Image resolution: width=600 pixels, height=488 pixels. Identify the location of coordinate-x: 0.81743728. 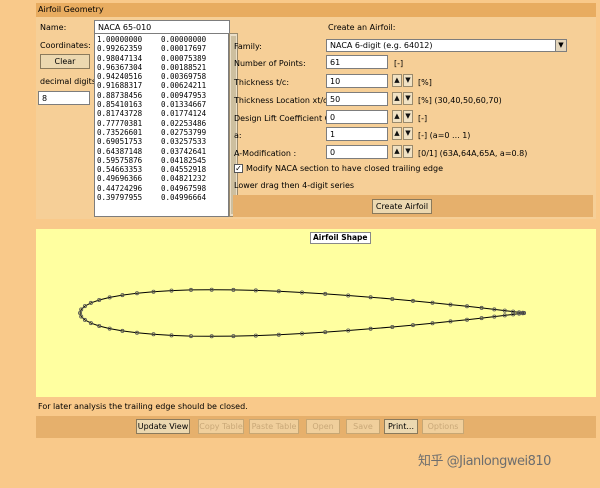
(120, 114).